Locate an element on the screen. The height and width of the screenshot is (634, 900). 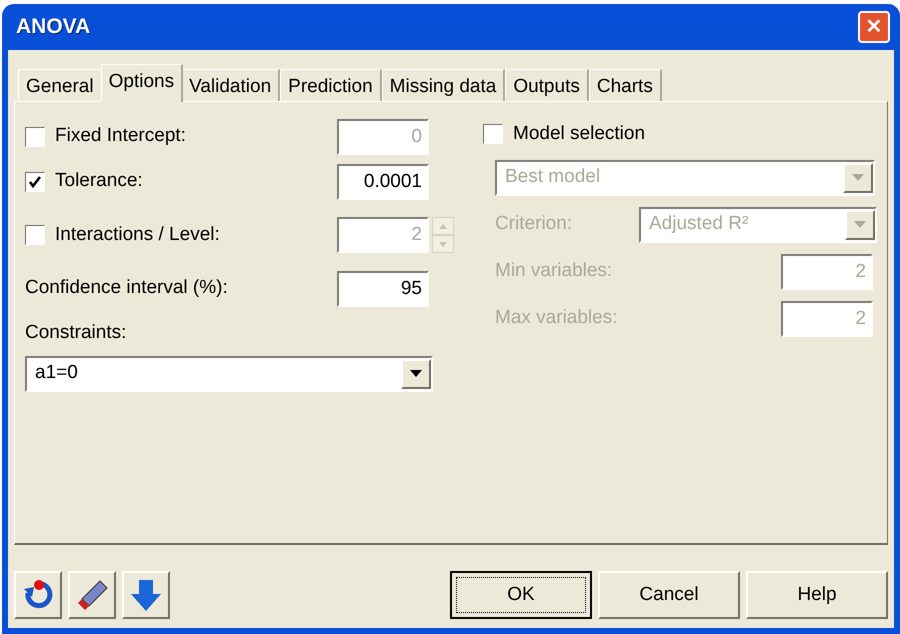
eraser-icon is located at coordinates (92, 595).